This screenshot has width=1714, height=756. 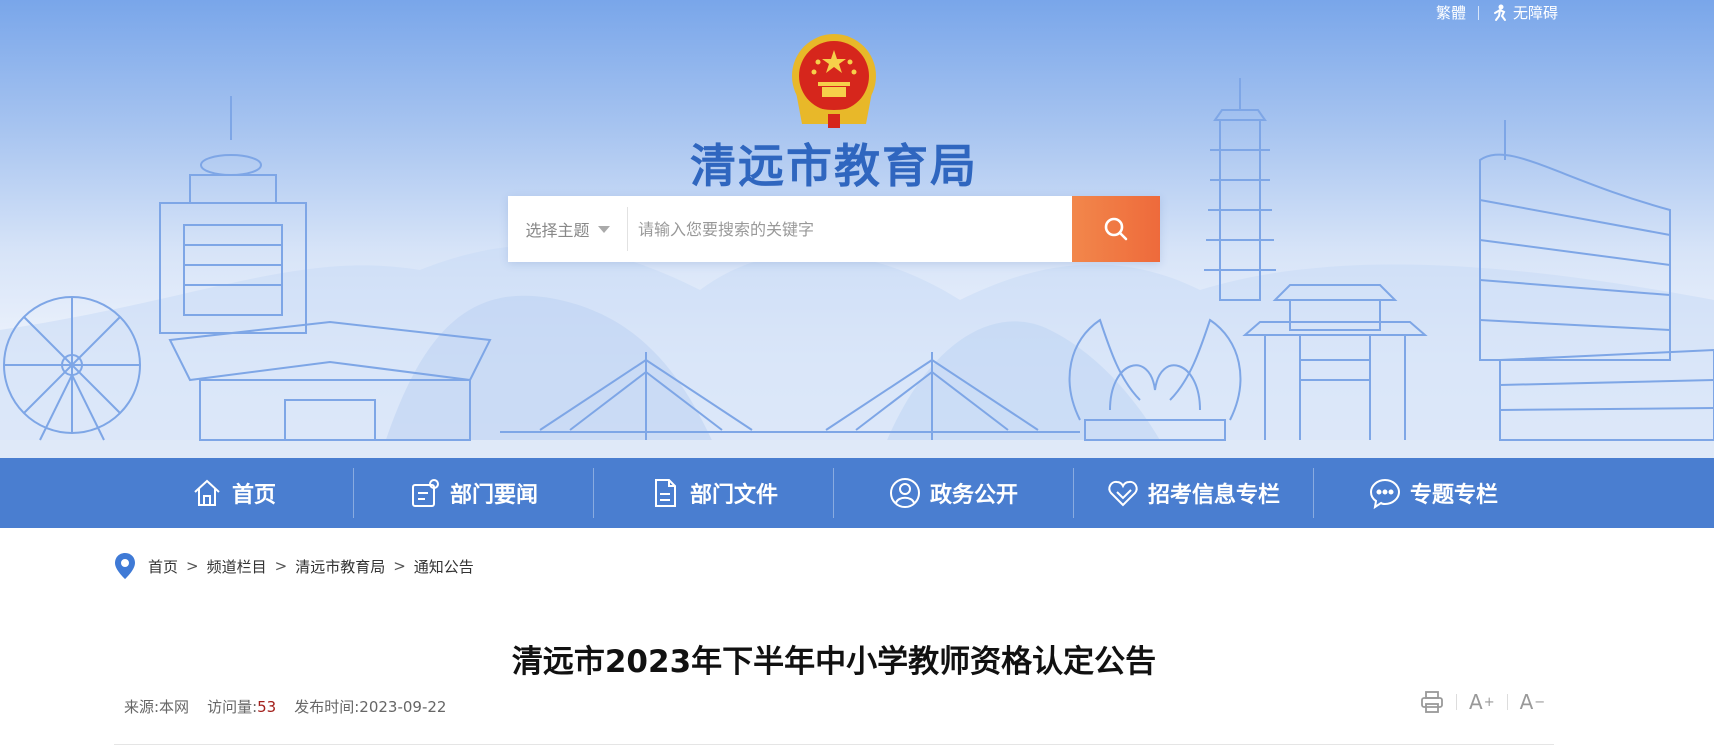 I want to click on national-emblem-logo, so click(x=834, y=81).